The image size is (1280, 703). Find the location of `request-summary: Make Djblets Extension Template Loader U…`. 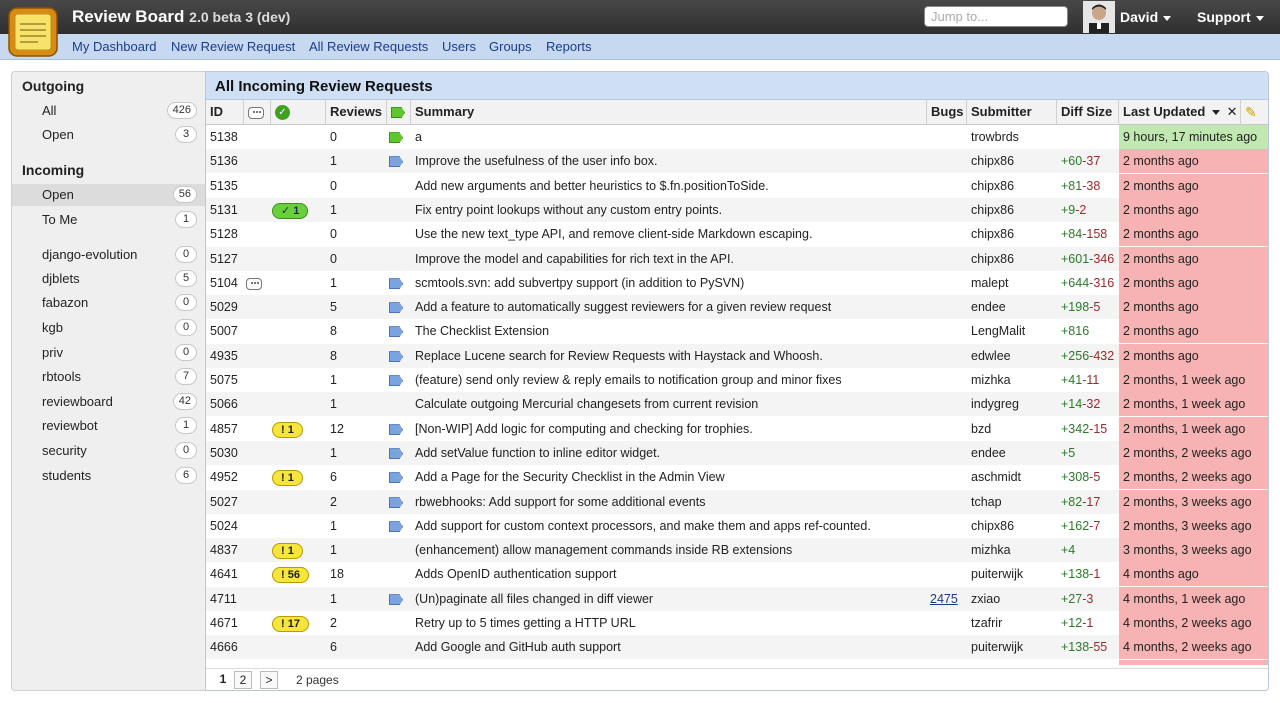

request-summary: Make Djblets Extension Template Loader U… is located at coordinates (670, 662).